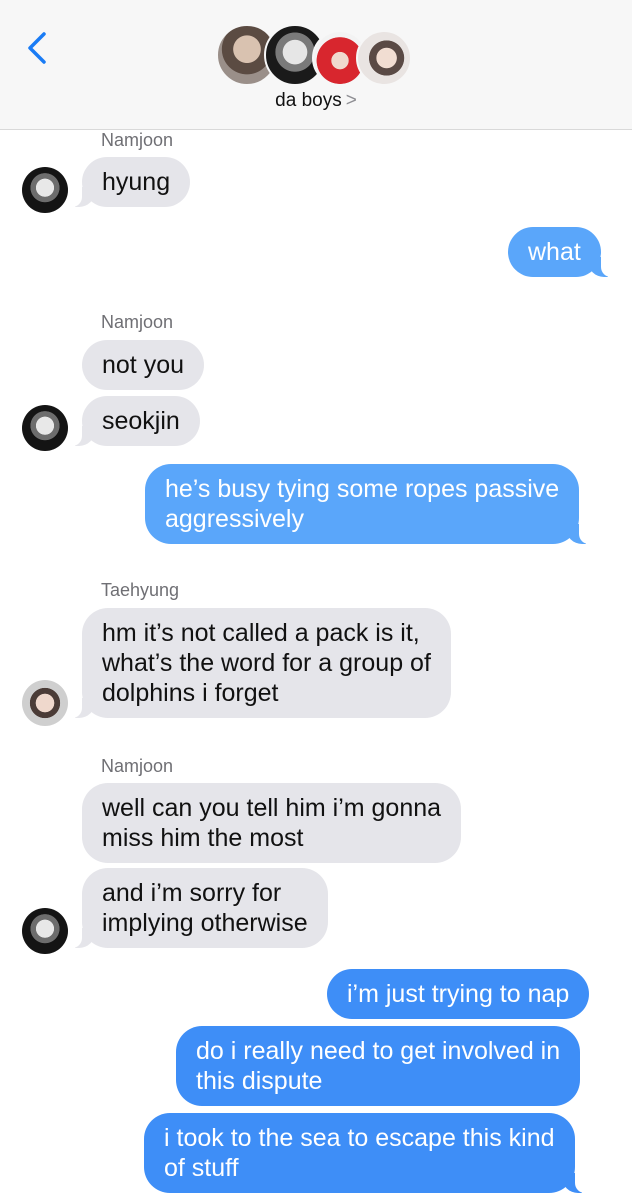  I want to click on message-line: what’s the word for a group of, so click(266, 663).